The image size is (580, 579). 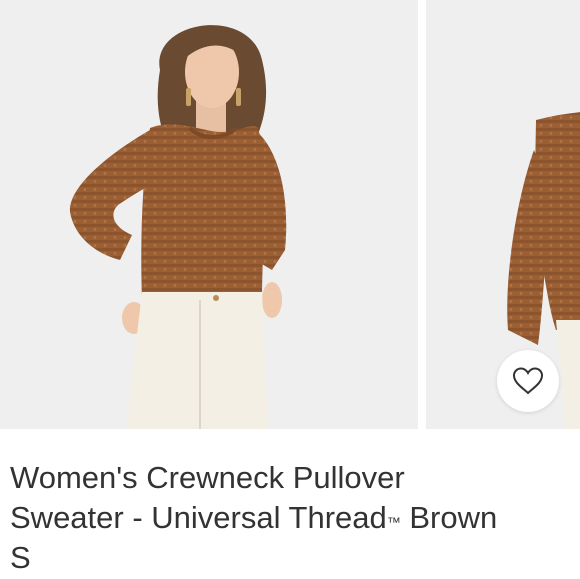 What do you see at coordinates (198, 517) in the screenshot?
I see `product-title-line-2: Sweater - Universal Thread` at bounding box center [198, 517].